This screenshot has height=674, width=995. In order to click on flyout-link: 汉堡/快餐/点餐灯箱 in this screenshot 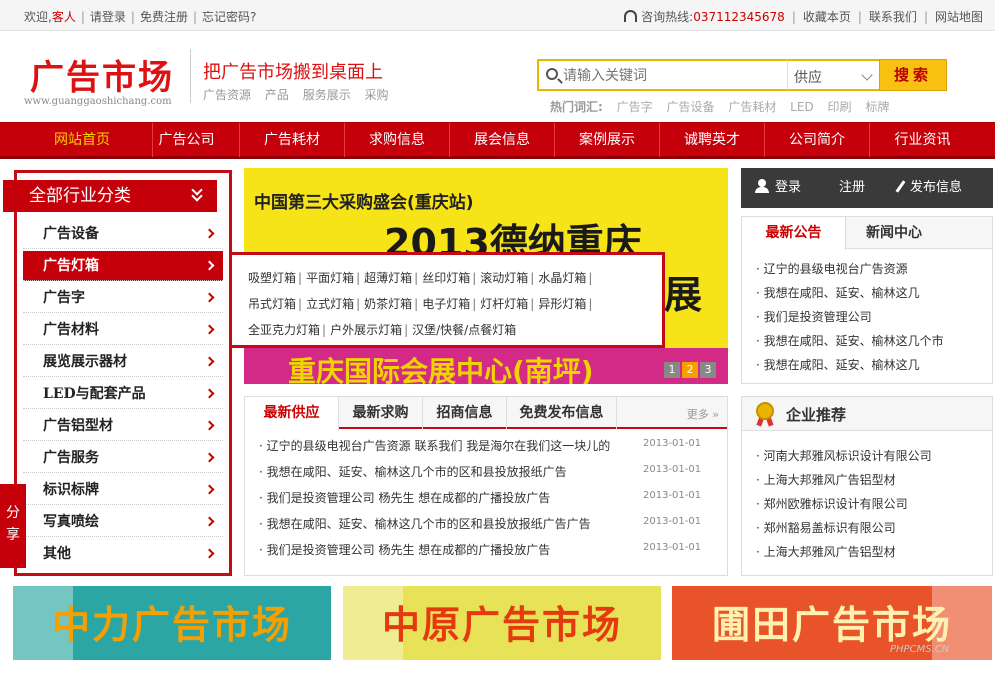, I will do `click(464, 330)`.